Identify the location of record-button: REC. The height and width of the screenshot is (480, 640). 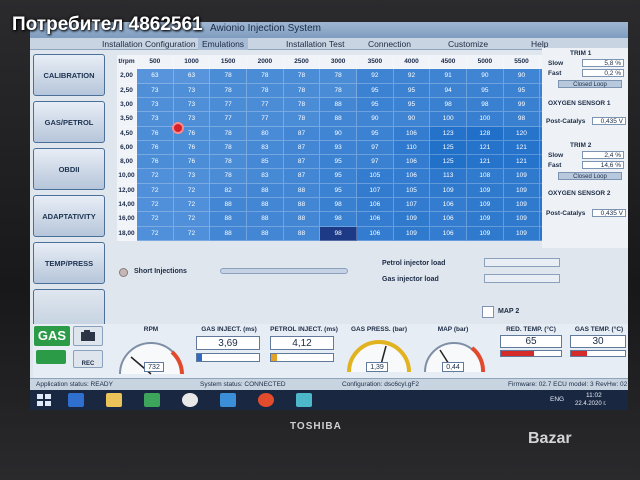
(88, 359).